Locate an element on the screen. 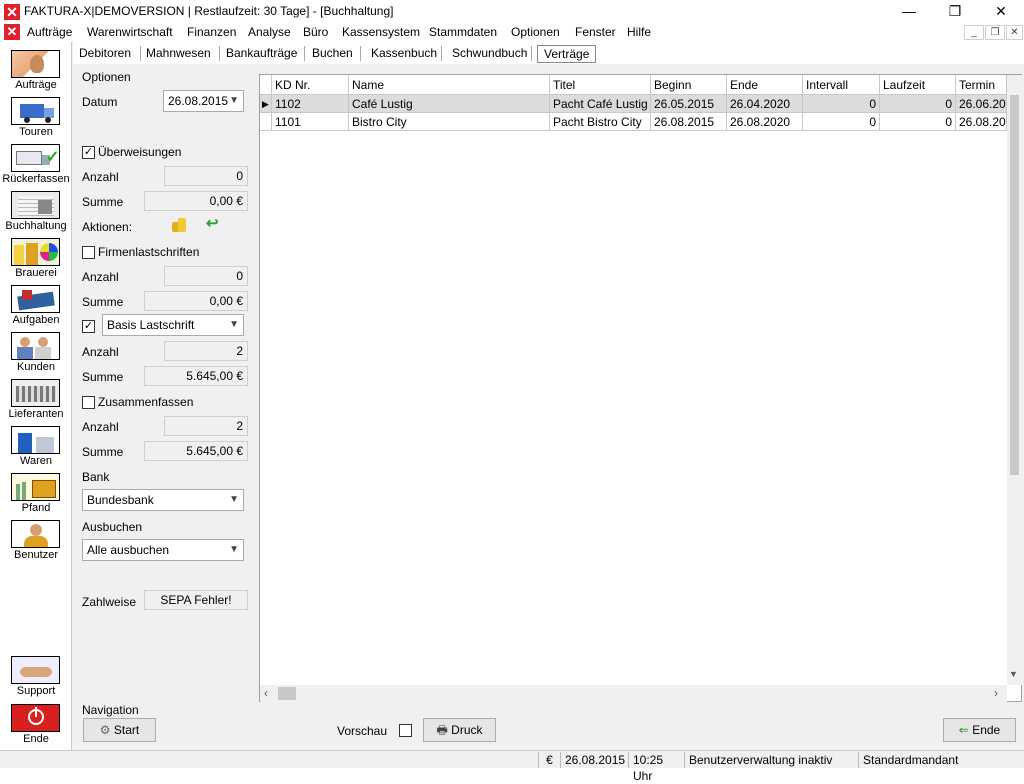  scroll-down-arrow-icon: ▼ is located at coordinates (1013, 674).